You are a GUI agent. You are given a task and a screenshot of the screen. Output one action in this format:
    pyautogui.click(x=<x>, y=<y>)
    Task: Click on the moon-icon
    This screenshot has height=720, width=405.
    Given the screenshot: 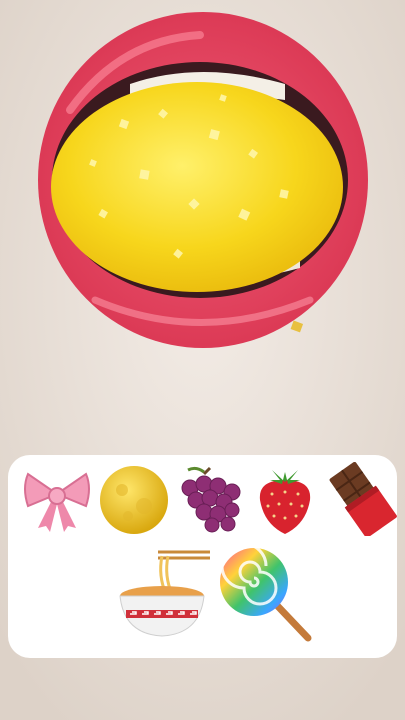 What is the action you would take?
    pyautogui.click(x=134, y=500)
    